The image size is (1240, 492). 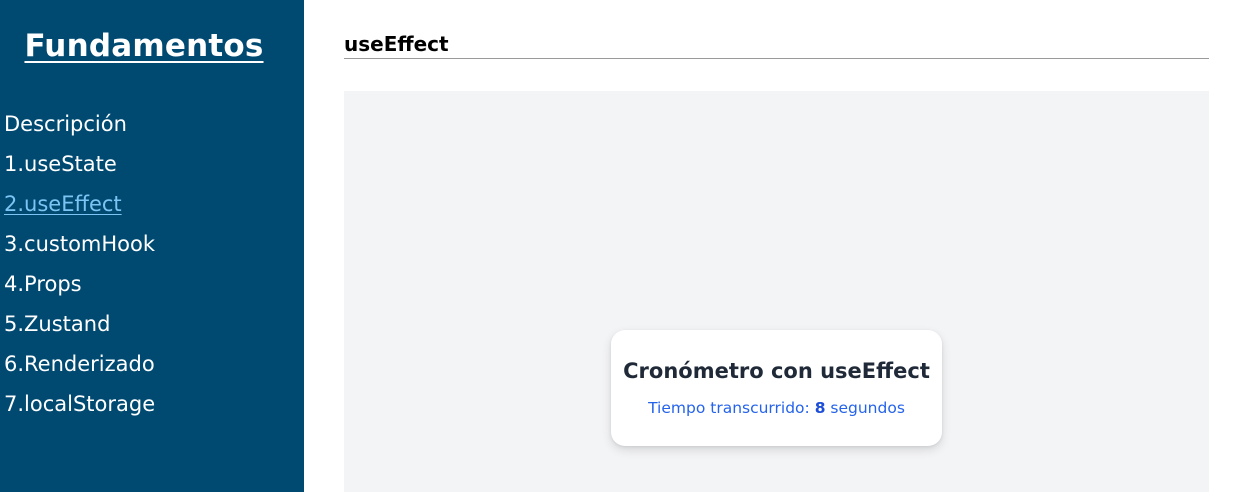 I want to click on sidebar-item-renderizado: 6.Renderizado, so click(x=79, y=366).